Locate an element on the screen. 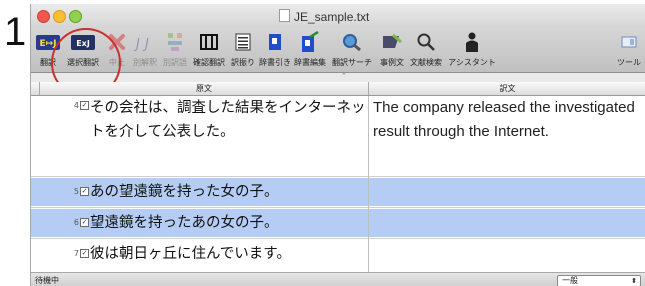  splitter-handle: ⌃ is located at coordinates (344, 76).